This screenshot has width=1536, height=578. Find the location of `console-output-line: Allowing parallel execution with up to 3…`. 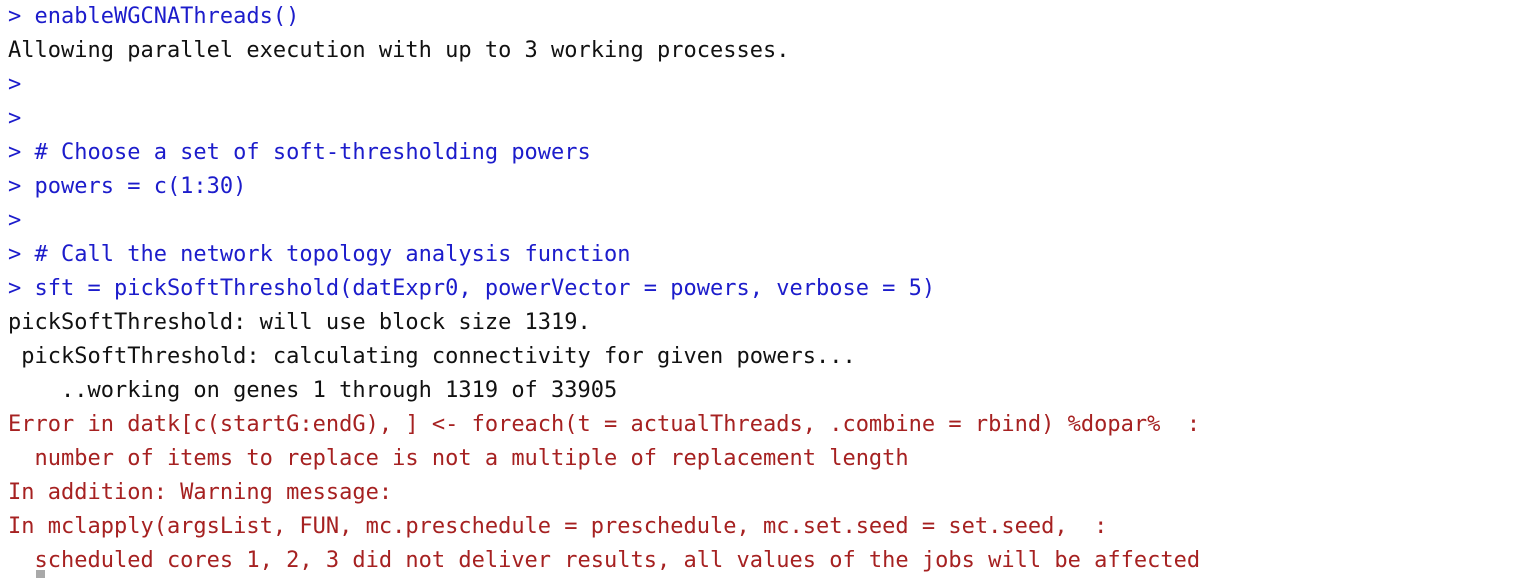

console-output-line: Allowing parallel execution with up to 3… is located at coordinates (399, 50).